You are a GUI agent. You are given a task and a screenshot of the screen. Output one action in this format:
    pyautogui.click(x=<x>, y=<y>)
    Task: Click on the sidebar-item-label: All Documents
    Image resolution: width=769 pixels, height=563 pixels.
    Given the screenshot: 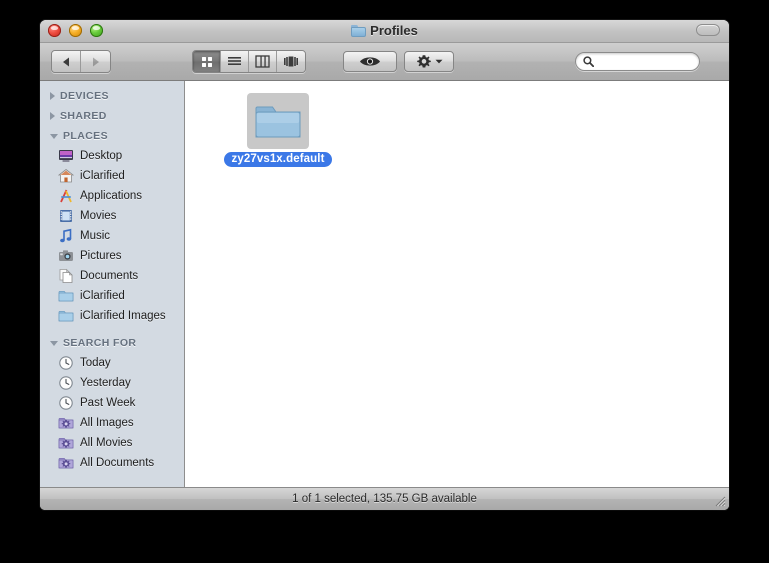 What is the action you would take?
    pyautogui.click(x=117, y=463)
    